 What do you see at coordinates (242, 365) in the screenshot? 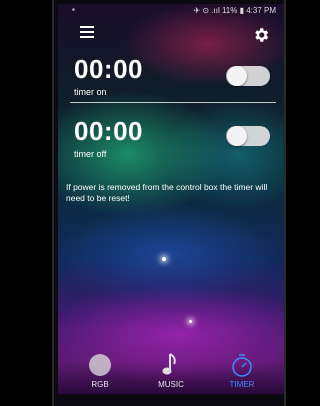
I see `timer-icon` at bounding box center [242, 365].